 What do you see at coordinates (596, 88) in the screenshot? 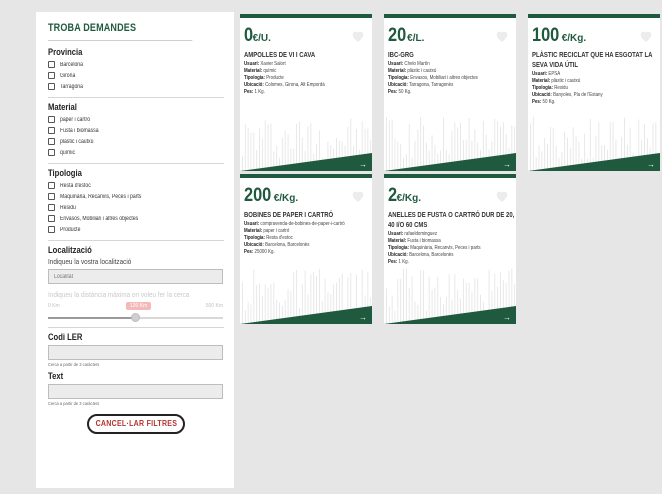
I see `card-tipologia: Tipologia: Residu` at bounding box center [596, 88].